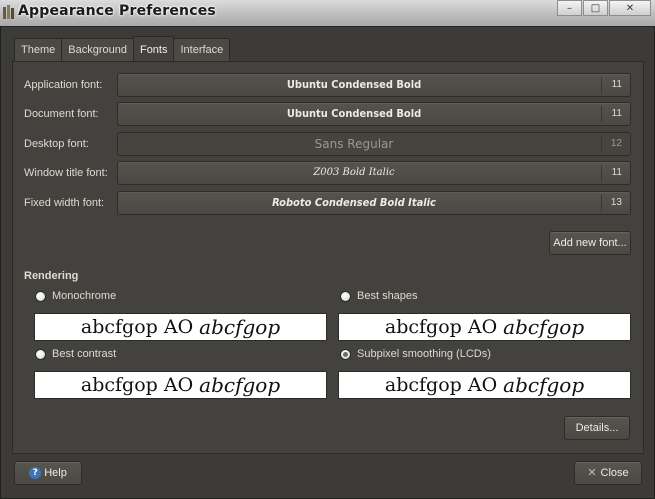 The width and height of the screenshot is (655, 499). What do you see at coordinates (35, 473) in the screenshot?
I see `help-icon: ?` at bounding box center [35, 473].